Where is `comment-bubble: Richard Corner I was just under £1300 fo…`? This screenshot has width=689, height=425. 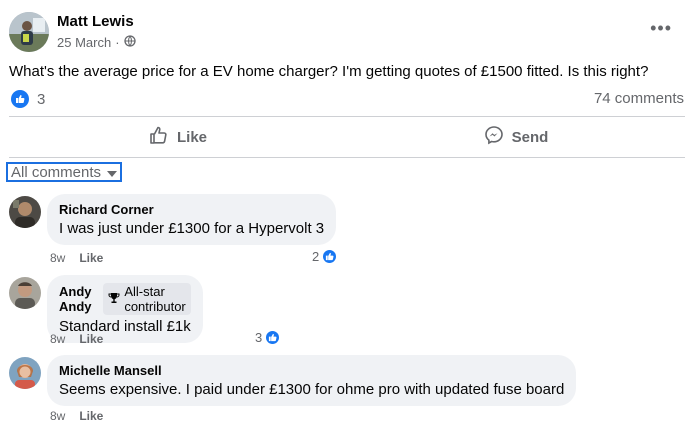
comment-bubble: Richard Corner I was just under £1300 fo… is located at coordinates (192, 219).